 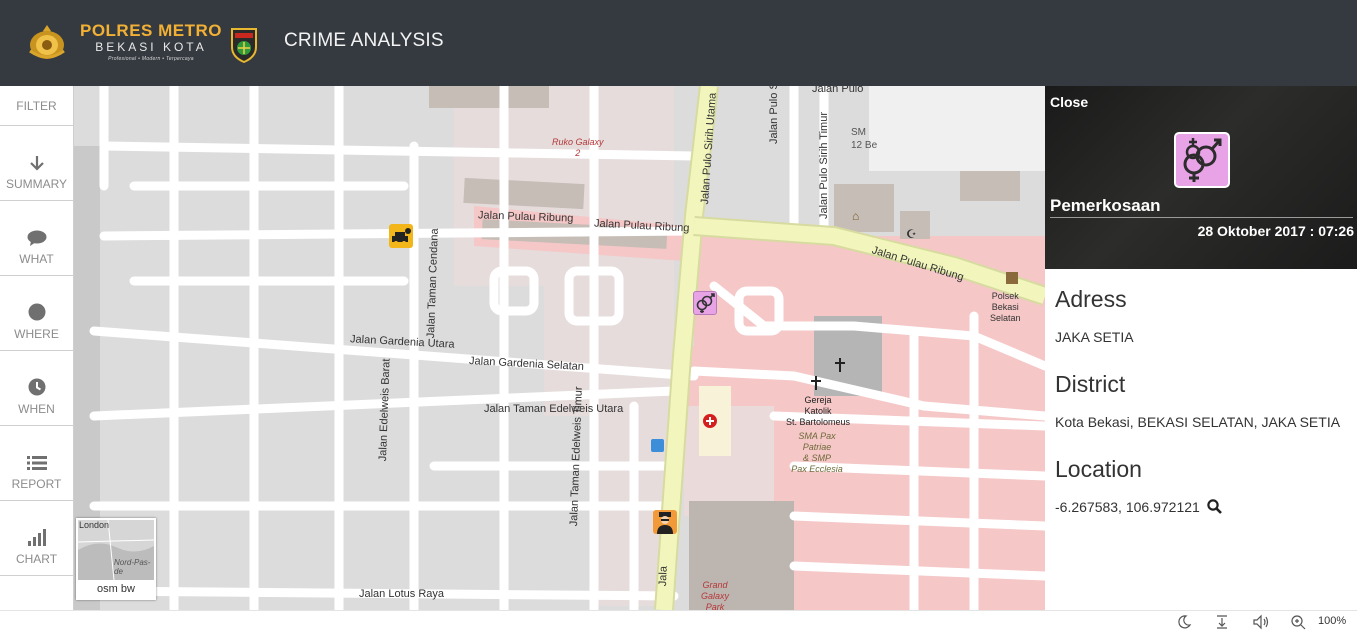 I want to click on poi-label: Ruko Galaxy 2, so click(x=578, y=148).